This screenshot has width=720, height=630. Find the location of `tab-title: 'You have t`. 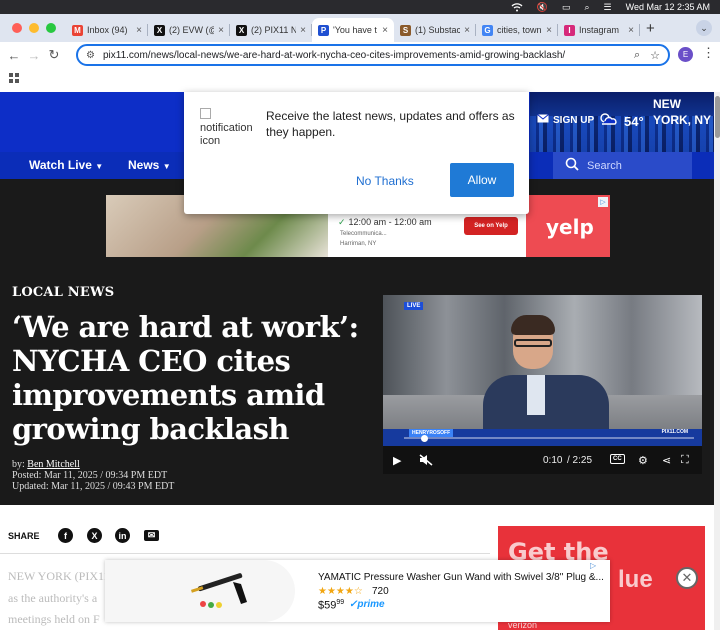

tab-title: 'You have t is located at coordinates (355, 30).